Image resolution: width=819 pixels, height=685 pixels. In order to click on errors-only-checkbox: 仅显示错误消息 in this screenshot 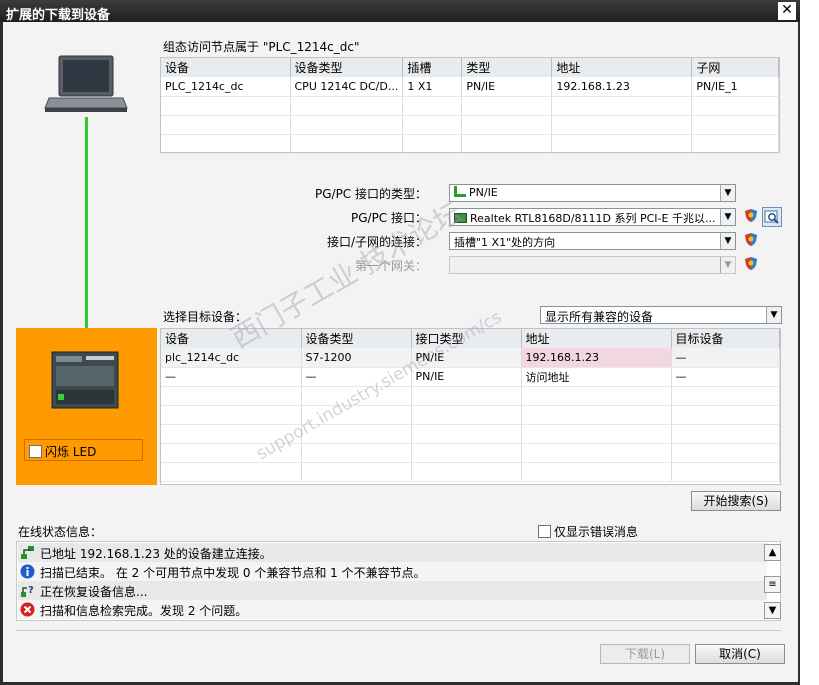, I will do `click(588, 531)`.